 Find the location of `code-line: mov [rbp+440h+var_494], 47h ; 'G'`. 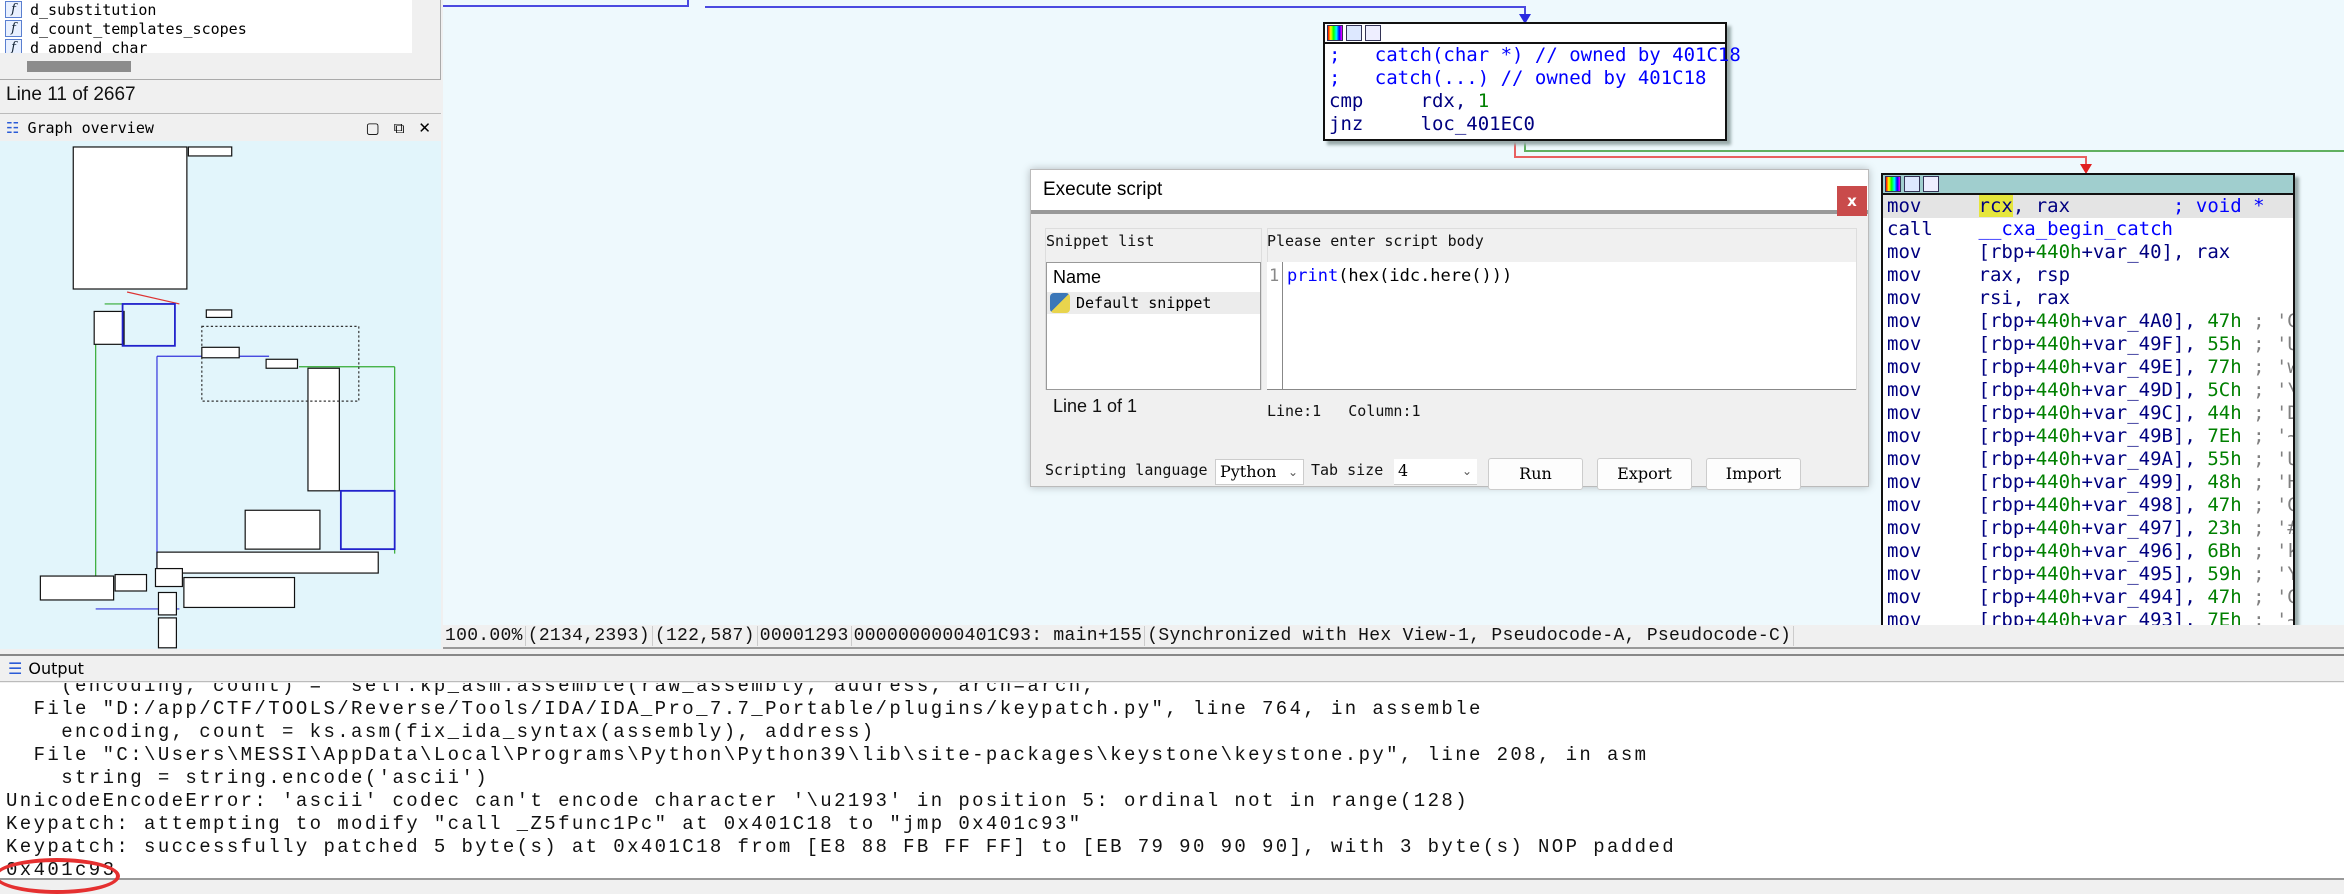

code-line: mov [rbp+440h+var_494], 47h ; 'G' is located at coordinates (2088, 597).